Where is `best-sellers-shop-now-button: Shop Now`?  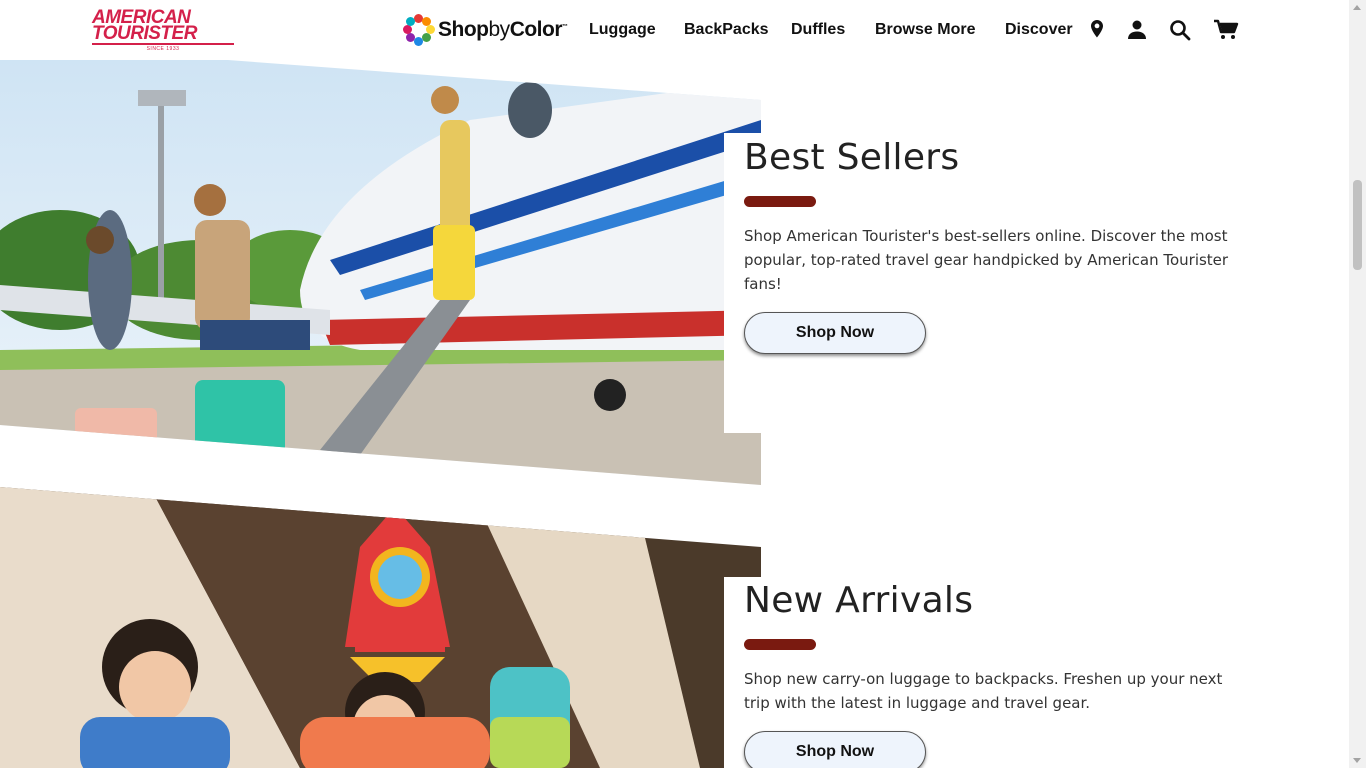 best-sellers-shop-now-button: Shop Now is located at coordinates (835, 333).